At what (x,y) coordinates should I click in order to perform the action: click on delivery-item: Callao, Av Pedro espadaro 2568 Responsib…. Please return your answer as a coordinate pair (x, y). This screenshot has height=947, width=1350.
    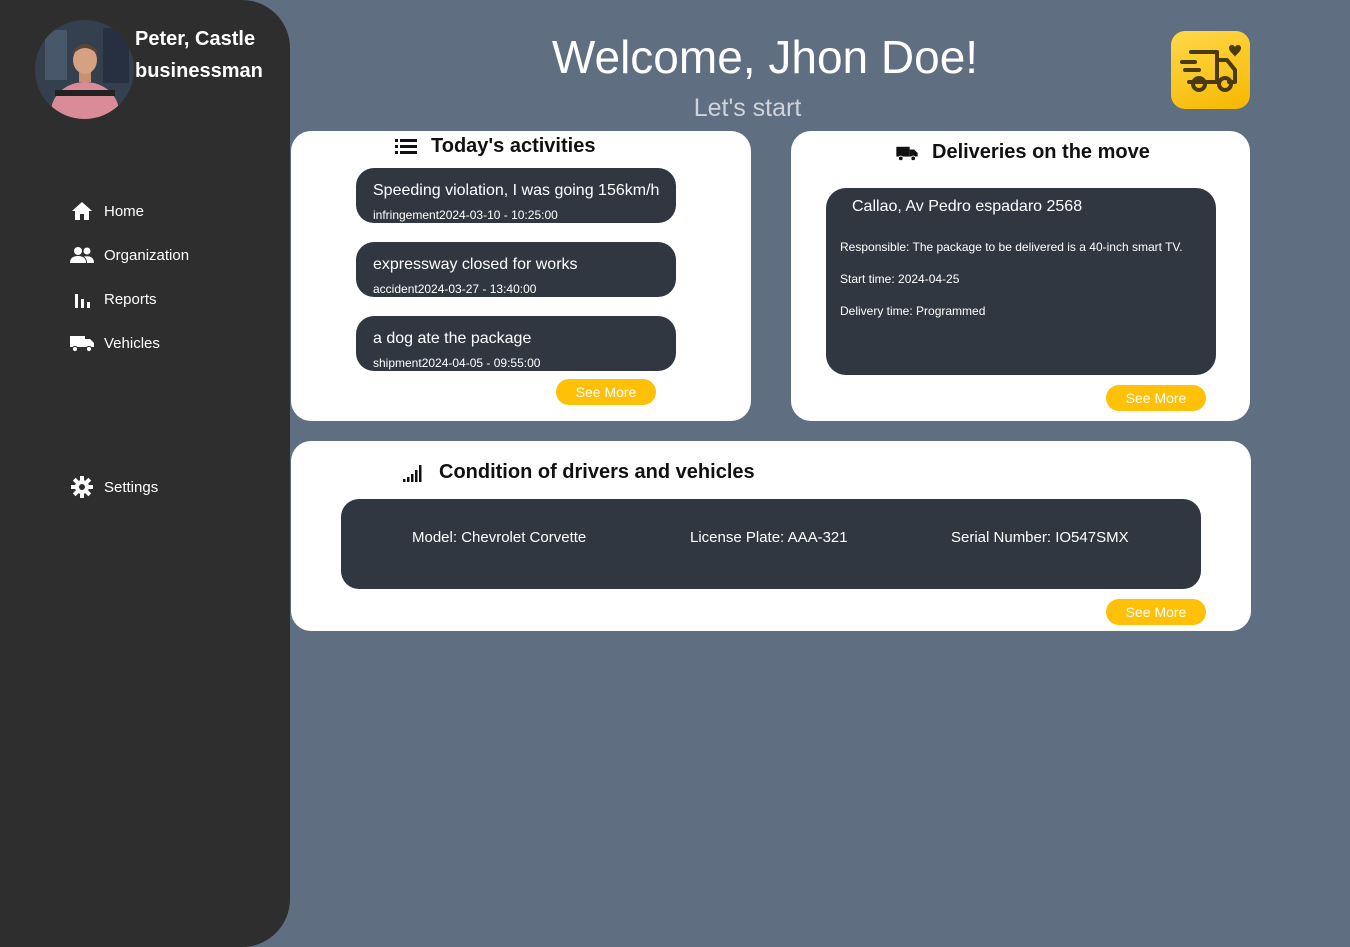
    Looking at the image, I should click on (1021, 281).